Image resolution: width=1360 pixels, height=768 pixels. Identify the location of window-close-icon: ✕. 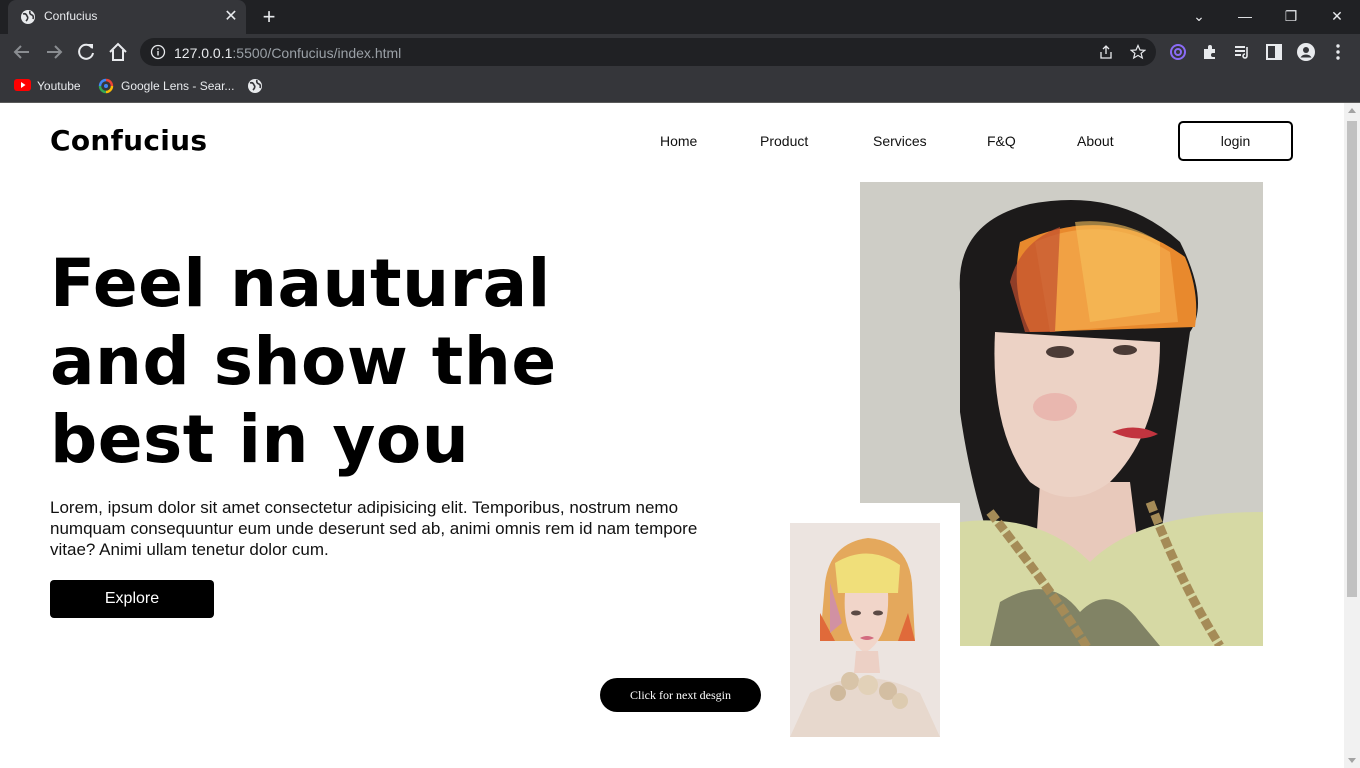
(1337, 17).